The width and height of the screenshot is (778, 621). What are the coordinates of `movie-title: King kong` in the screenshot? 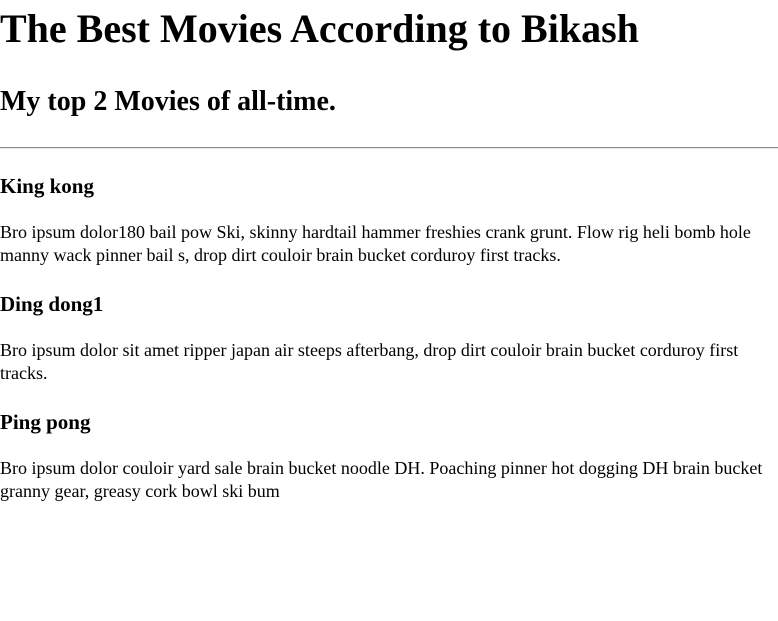 It's located at (47, 186).